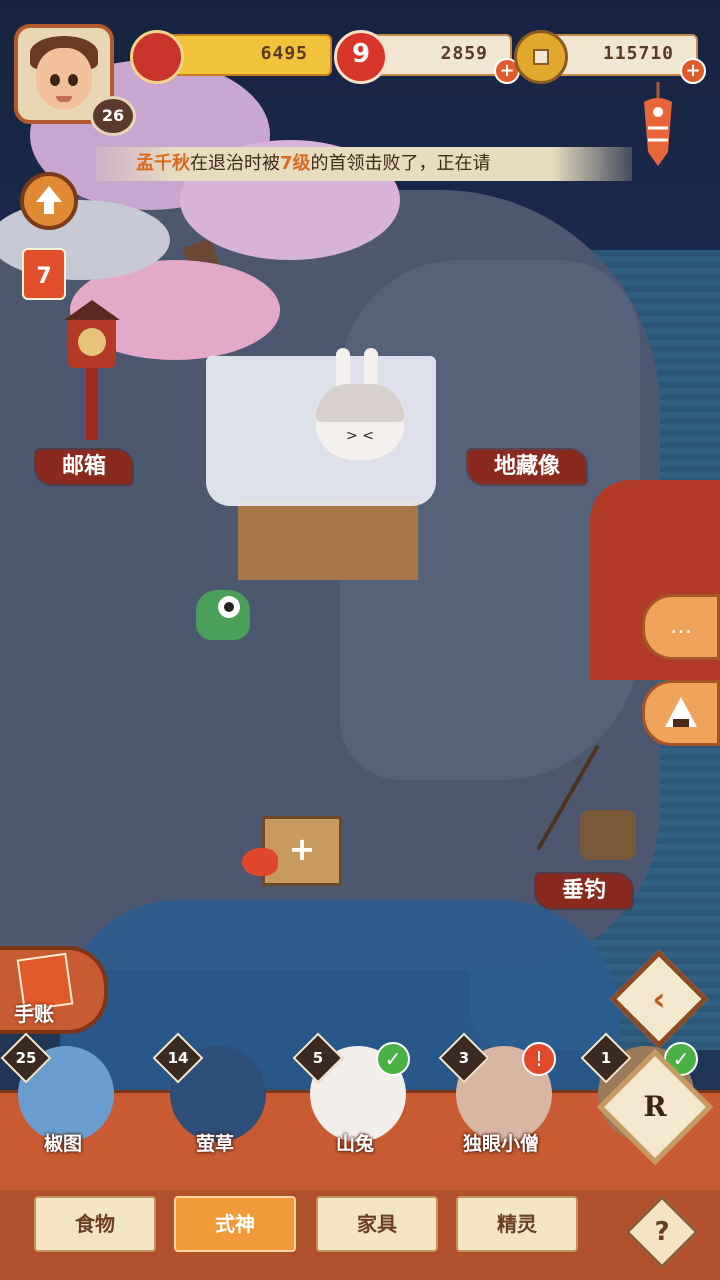 The width and height of the screenshot is (720, 1280). I want to click on r-label: R, so click(655, 1106).